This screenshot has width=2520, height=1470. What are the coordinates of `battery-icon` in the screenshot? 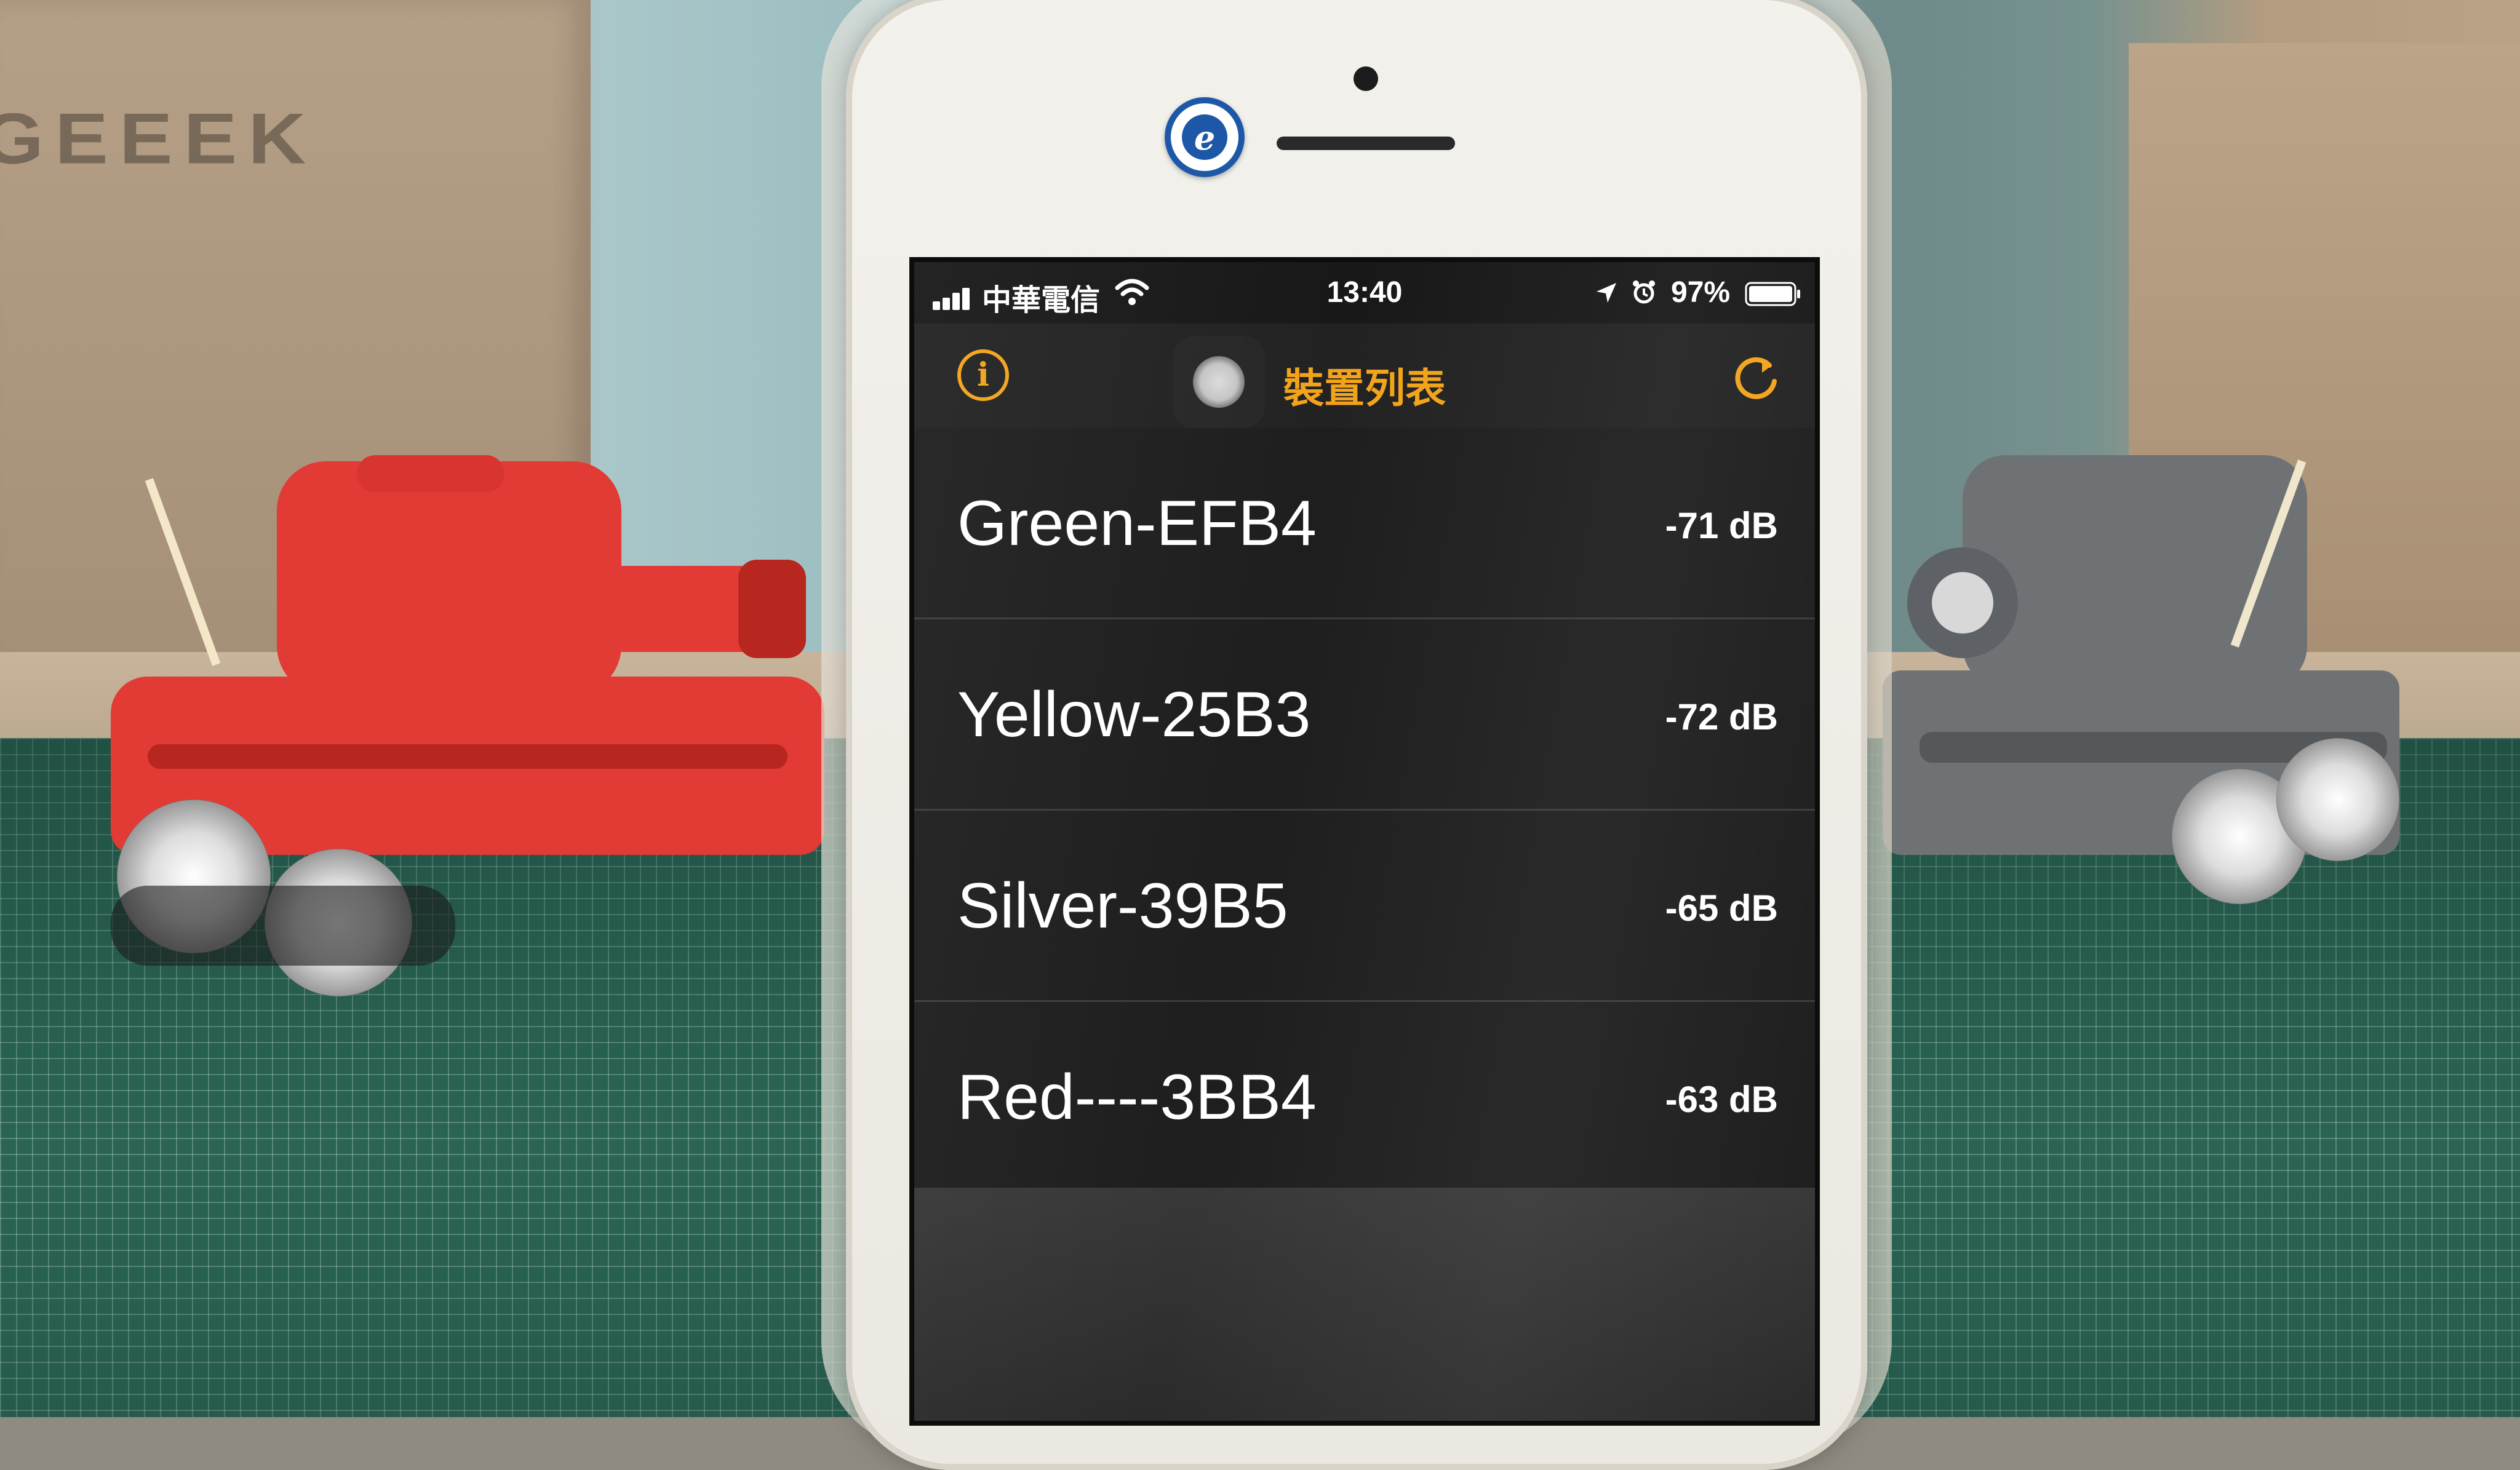 It's located at (1773, 294).